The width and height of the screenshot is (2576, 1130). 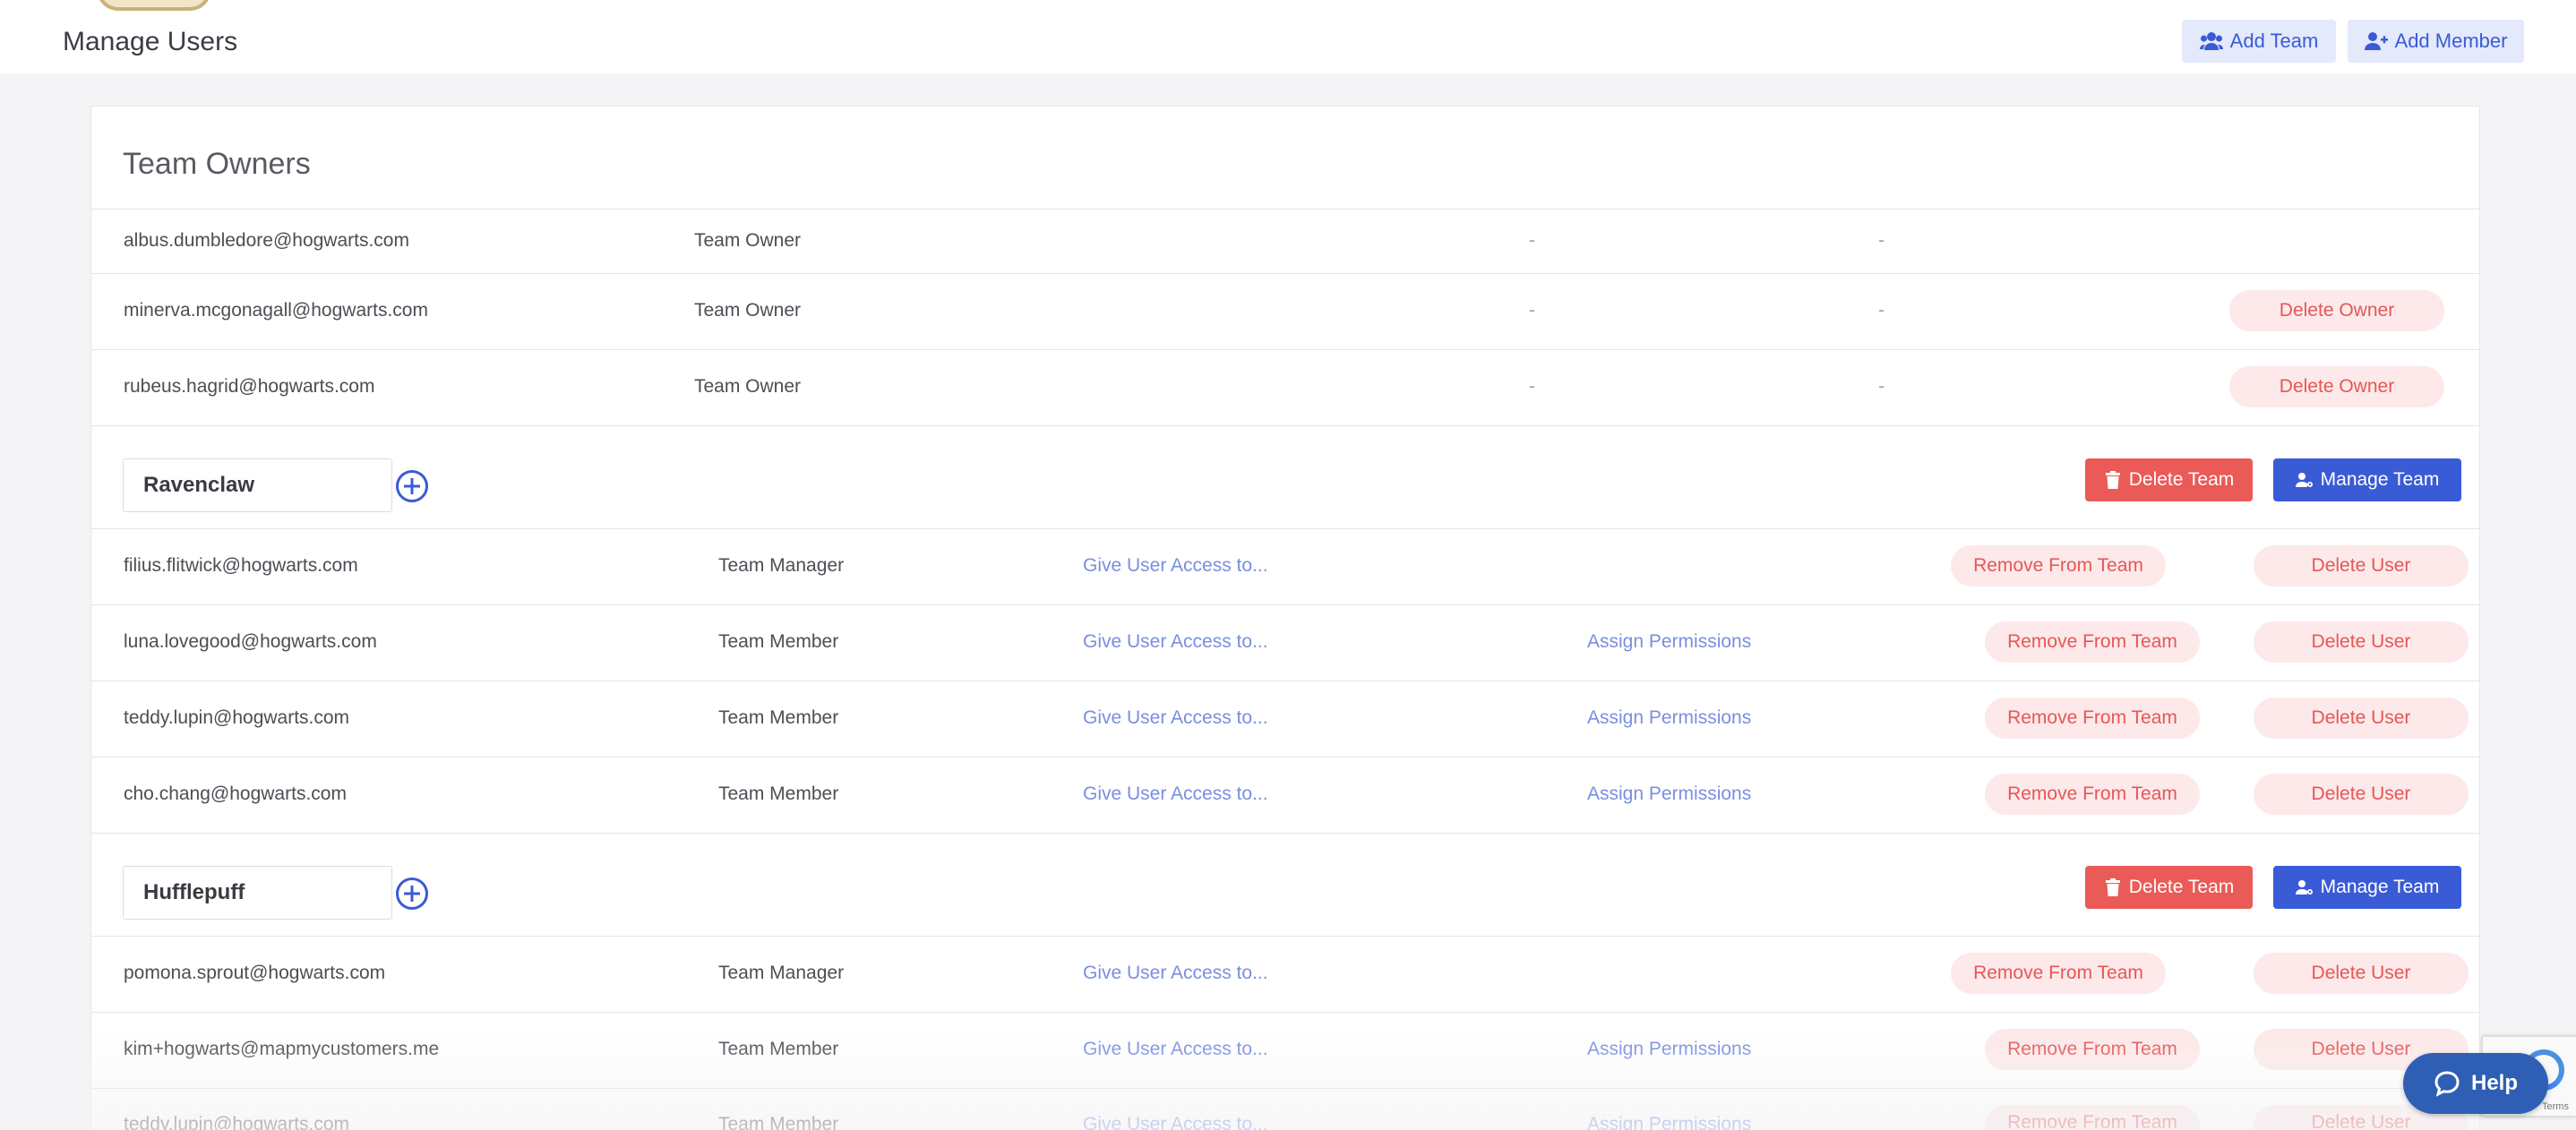 What do you see at coordinates (249, 386) in the screenshot?
I see `owner-email: rubeus.hagrid@hogwarts.com` at bounding box center [249, 386].